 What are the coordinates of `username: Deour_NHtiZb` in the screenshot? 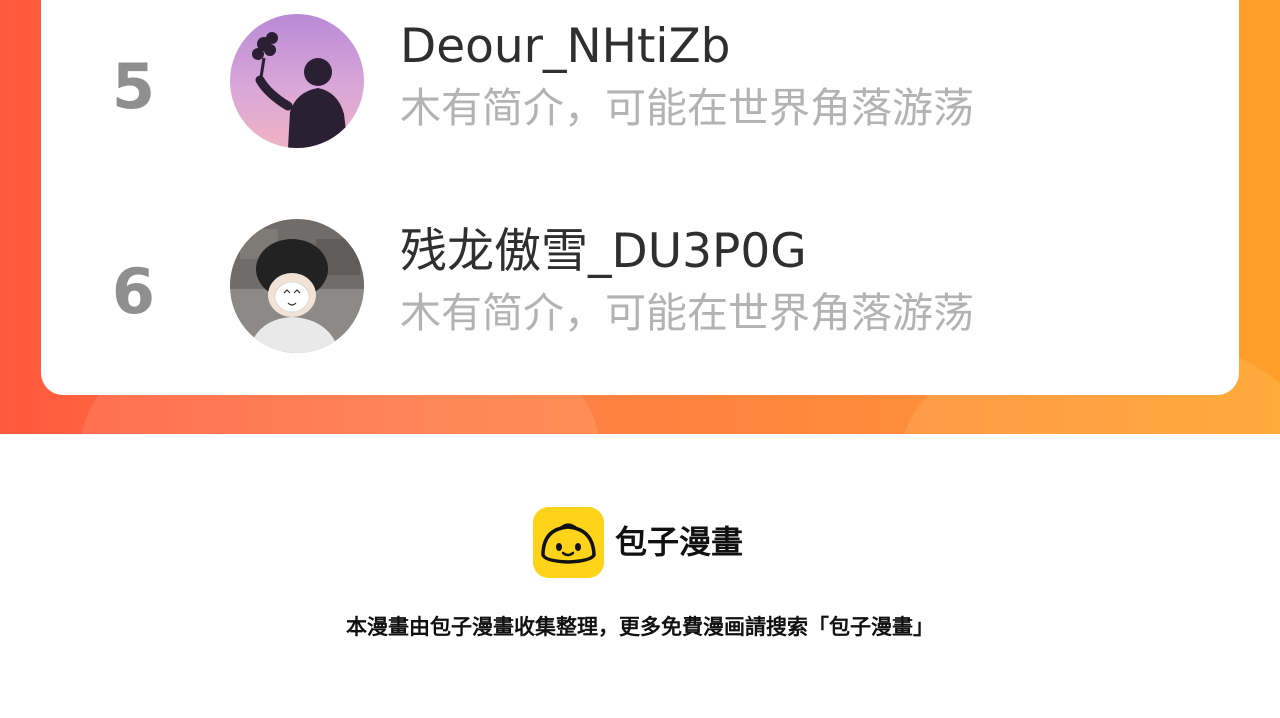 It's located at (565, 47).